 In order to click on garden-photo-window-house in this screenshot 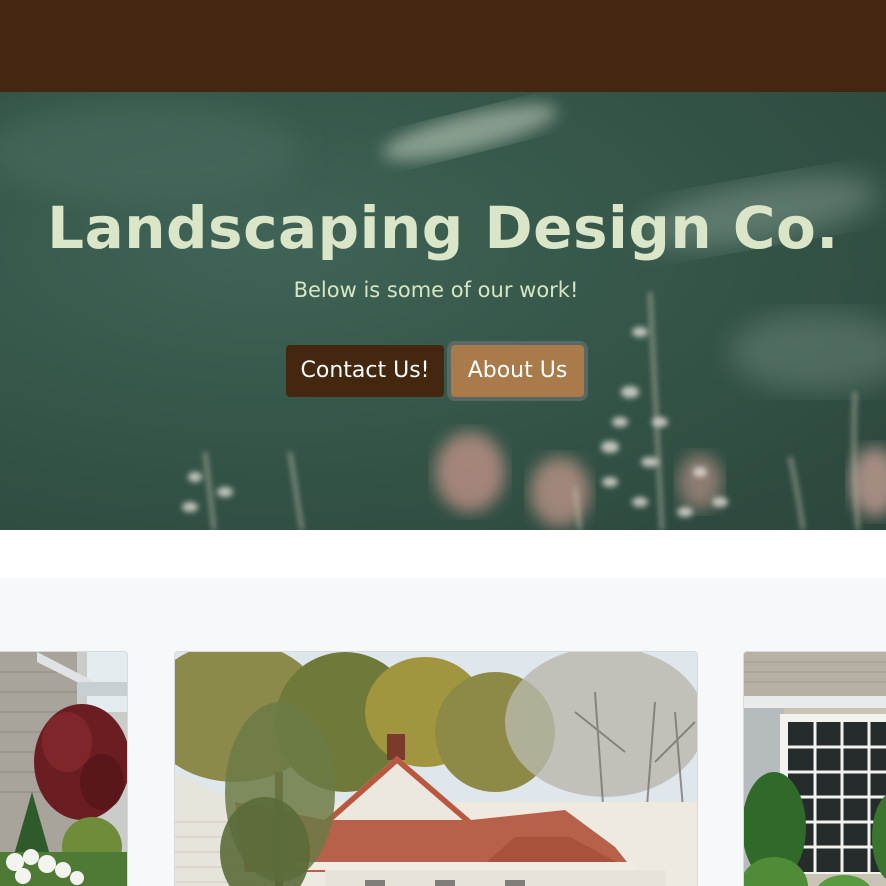, I will do `click(815, 769)`.